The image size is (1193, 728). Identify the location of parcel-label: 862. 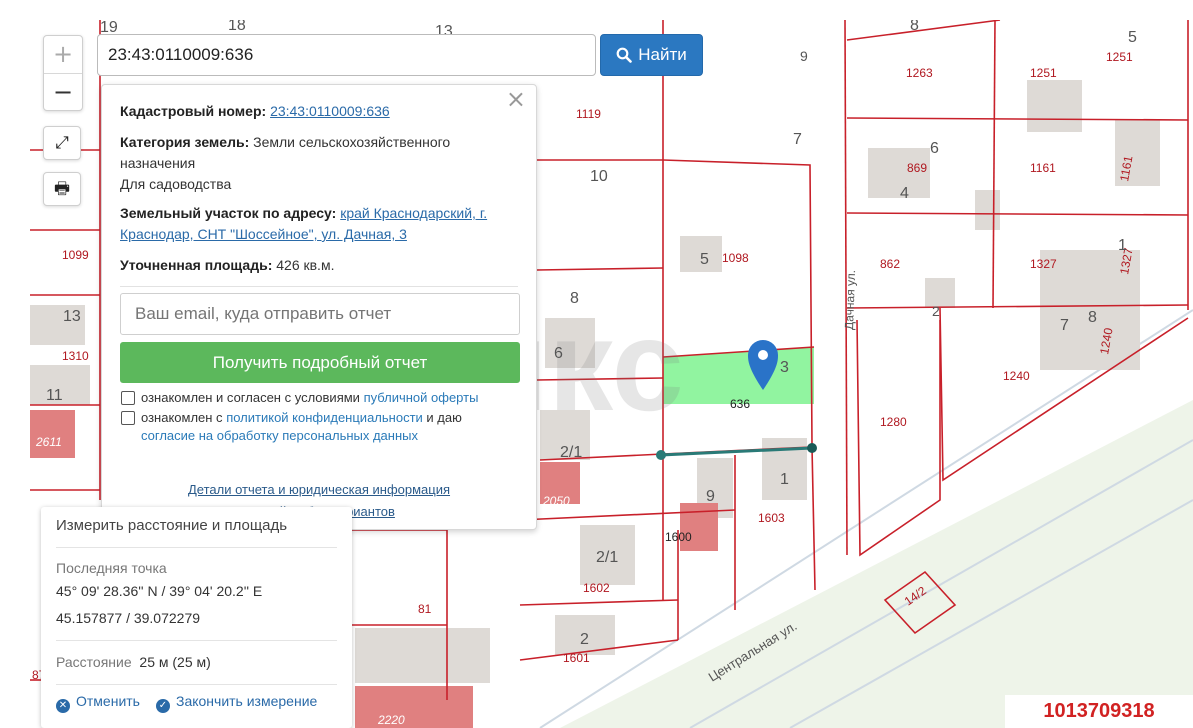
(890, 264).